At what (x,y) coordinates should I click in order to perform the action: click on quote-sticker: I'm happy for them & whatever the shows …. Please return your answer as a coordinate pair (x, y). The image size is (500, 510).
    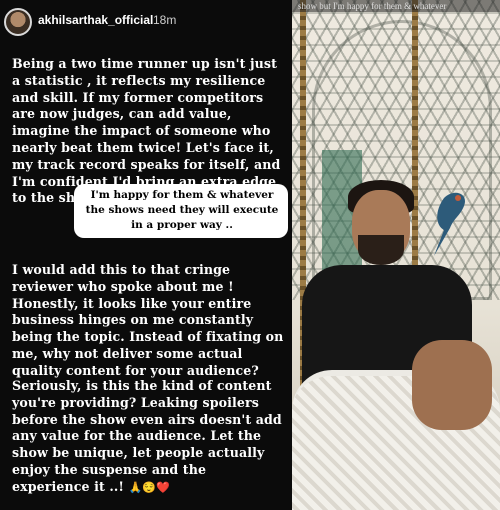
    Looking at the image, I should click on (181, 211).